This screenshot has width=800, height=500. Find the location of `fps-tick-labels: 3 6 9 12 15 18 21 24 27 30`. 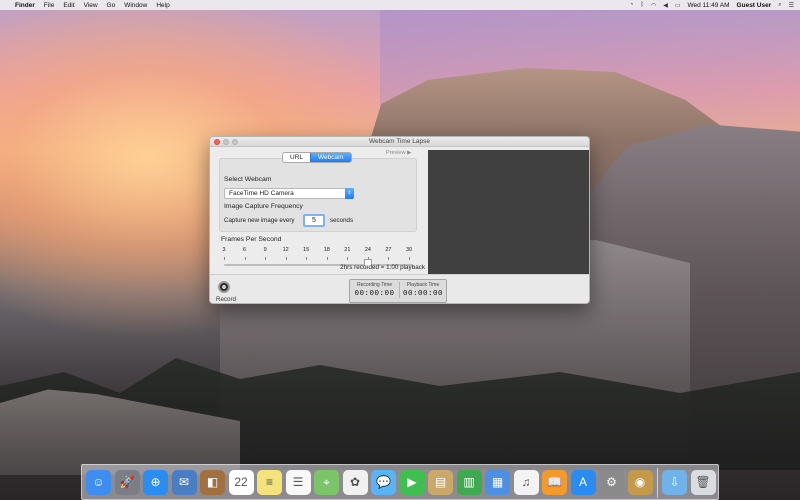

fps-tick-labels: 3 6 9 12 15 18 21 24 27 30 is located at coordinates (320, 250).